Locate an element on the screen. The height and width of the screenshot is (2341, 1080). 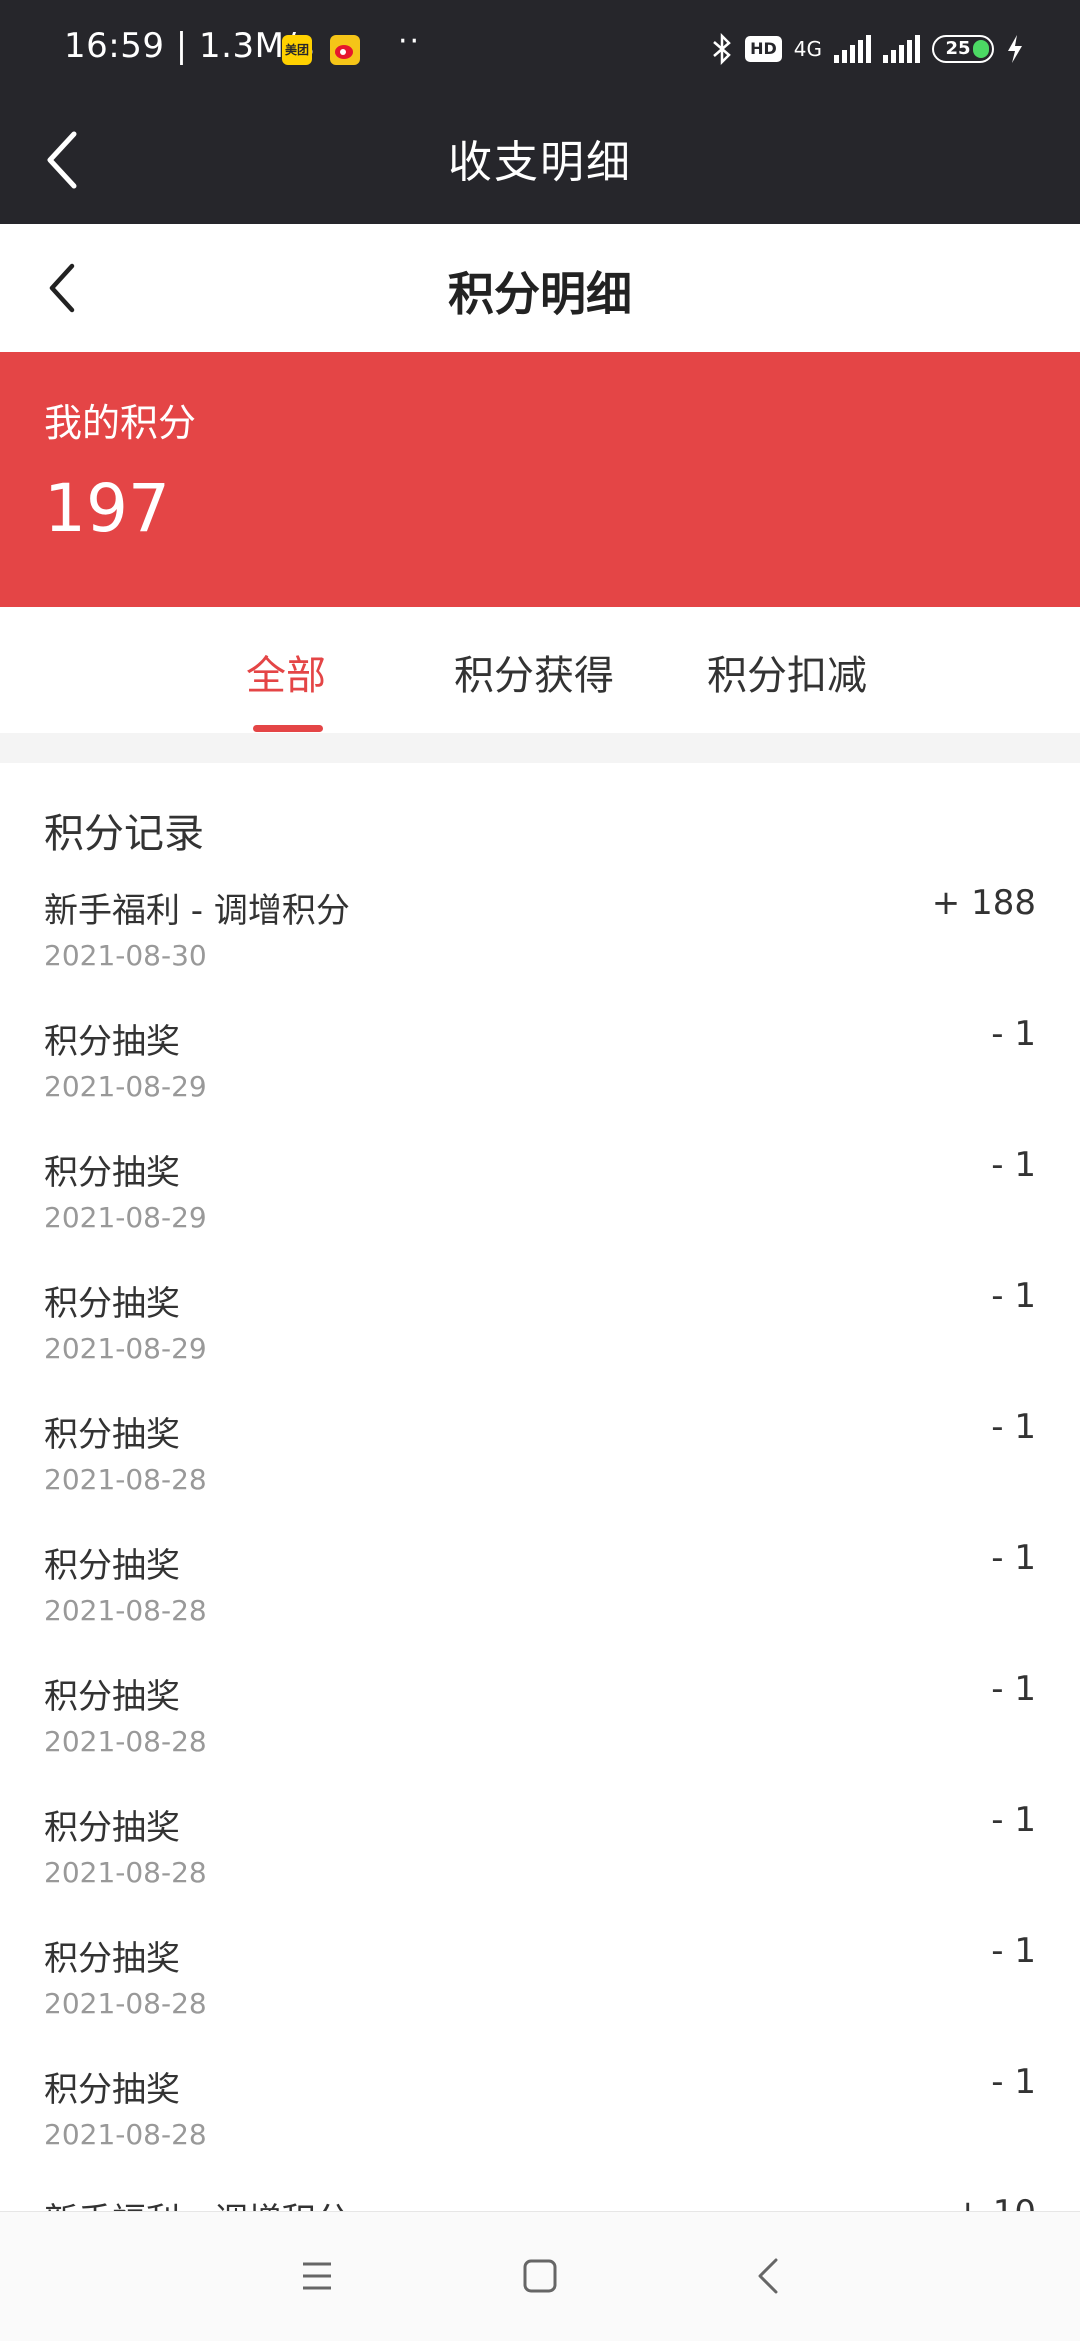
section-divider is located at coordinates (540, 748).